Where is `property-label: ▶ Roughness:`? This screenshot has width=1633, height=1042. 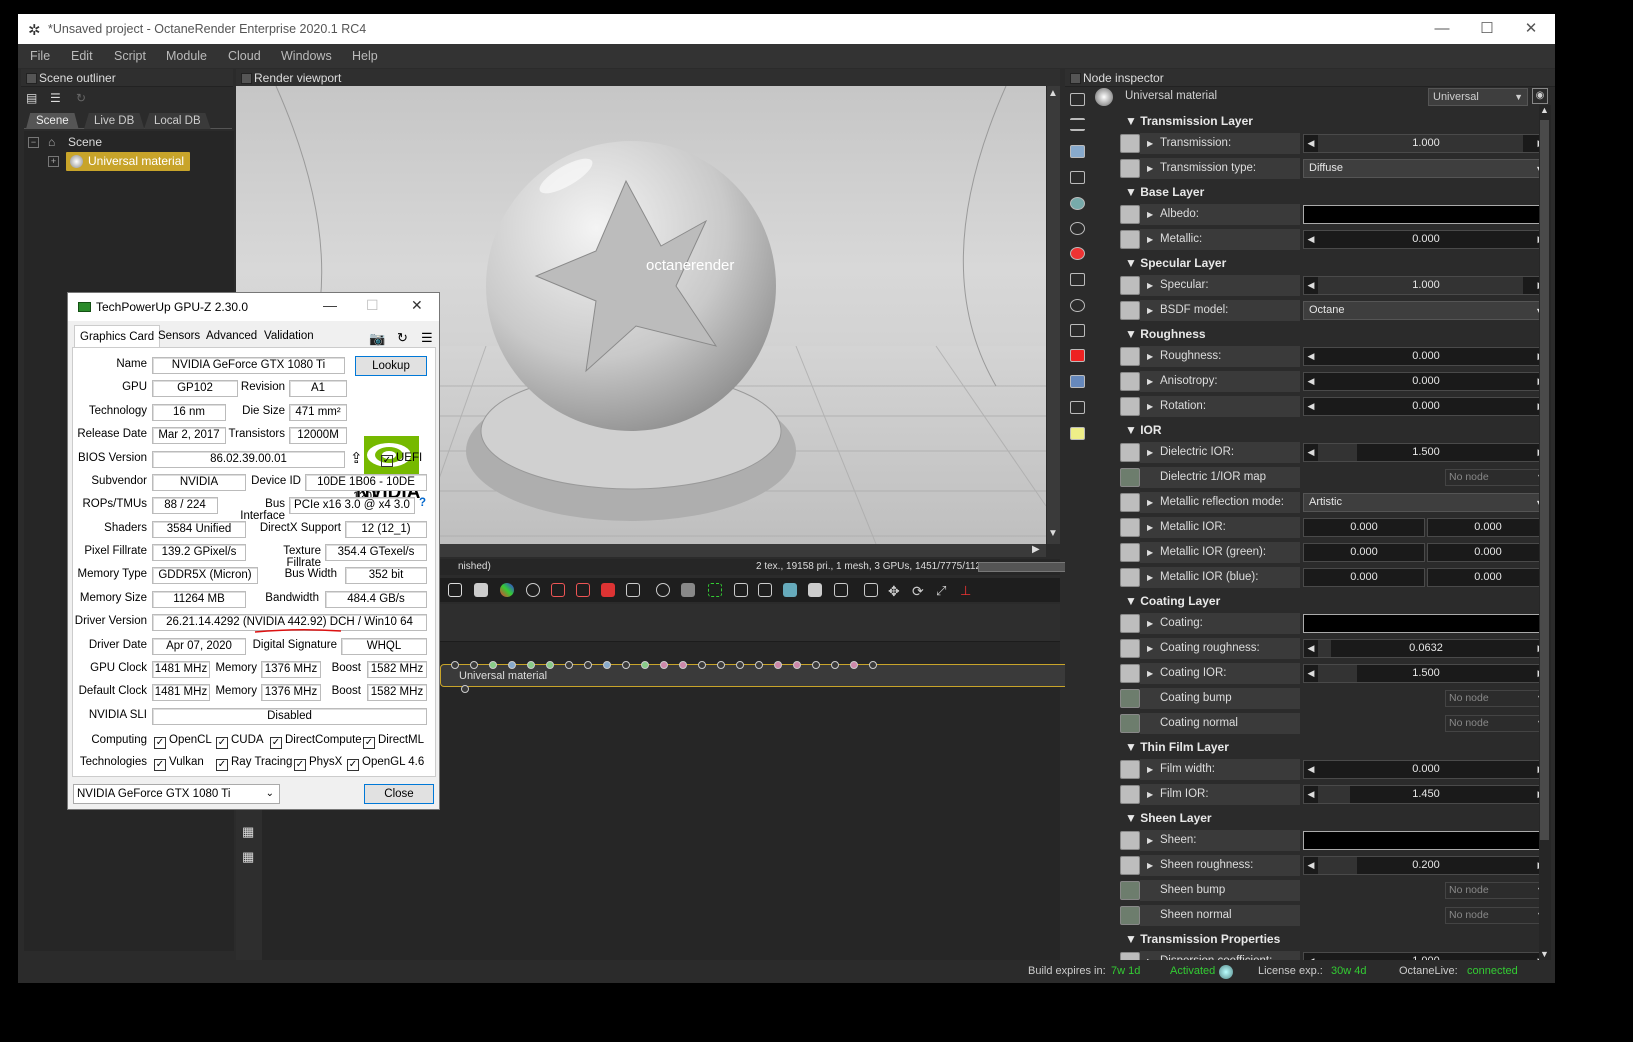
property-label: ▶ Roughness: is located at coordinates (1220, 356).